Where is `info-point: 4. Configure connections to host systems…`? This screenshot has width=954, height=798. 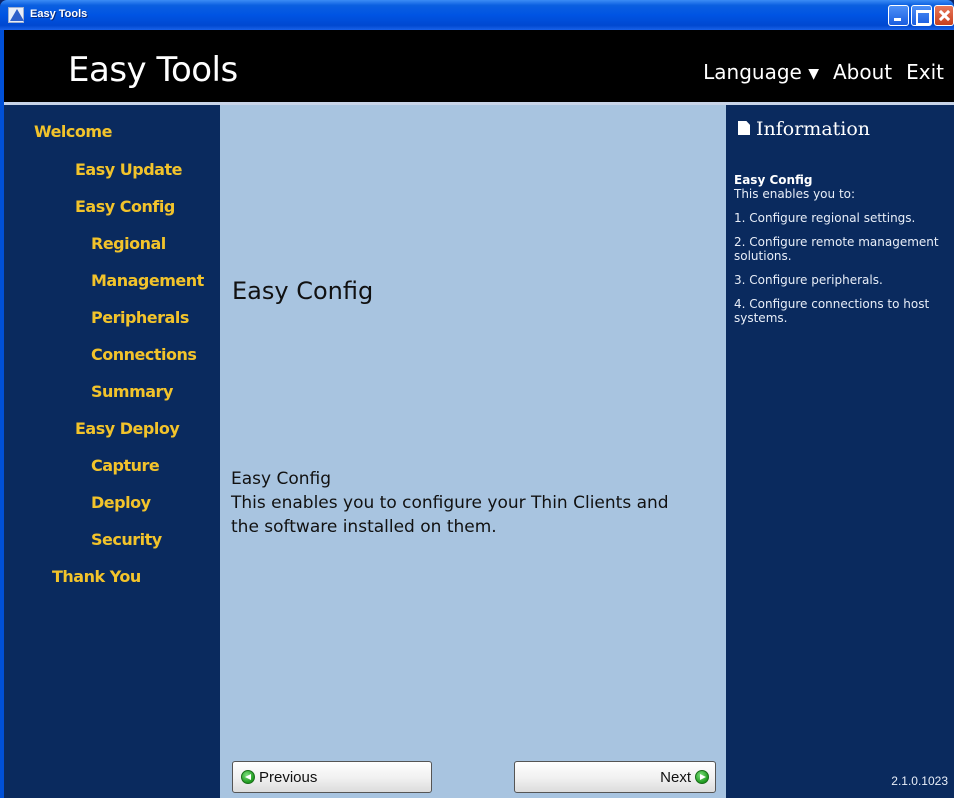
info-point: 4. Configure connections to host systems… is located at coordinates (832, 311).